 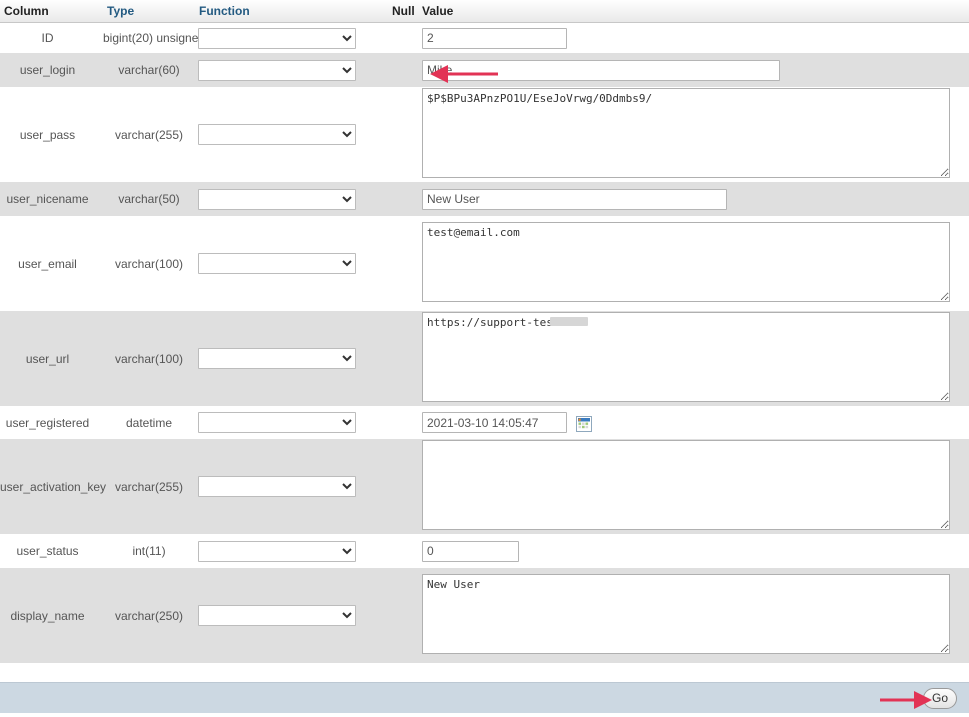 What do you see at coordinates (53, 486) in the screenshot?
I see `cell-column-name: user_activation_key` at bounding box center [53, 486].